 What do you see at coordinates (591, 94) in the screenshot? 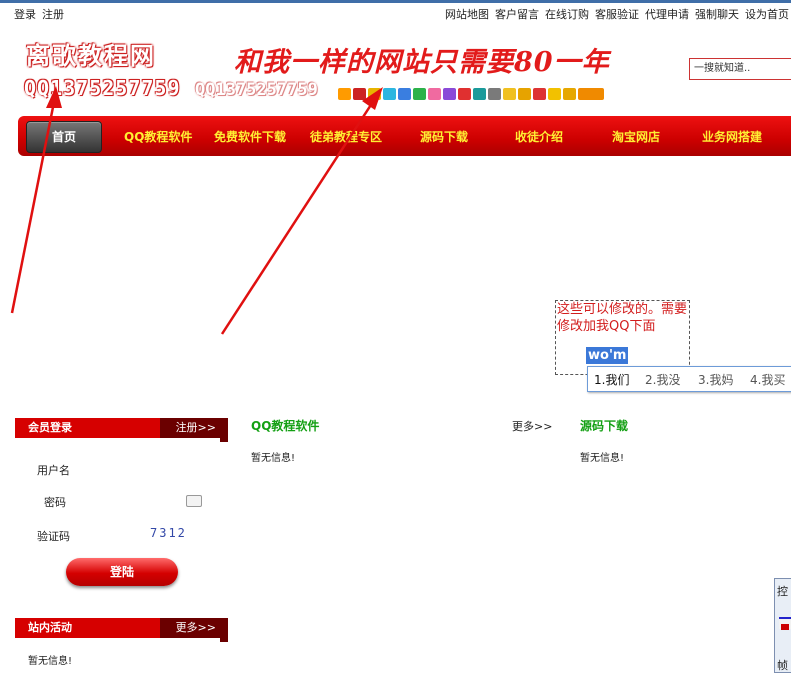
I see `special-icon` at bounding box center [591, 94].